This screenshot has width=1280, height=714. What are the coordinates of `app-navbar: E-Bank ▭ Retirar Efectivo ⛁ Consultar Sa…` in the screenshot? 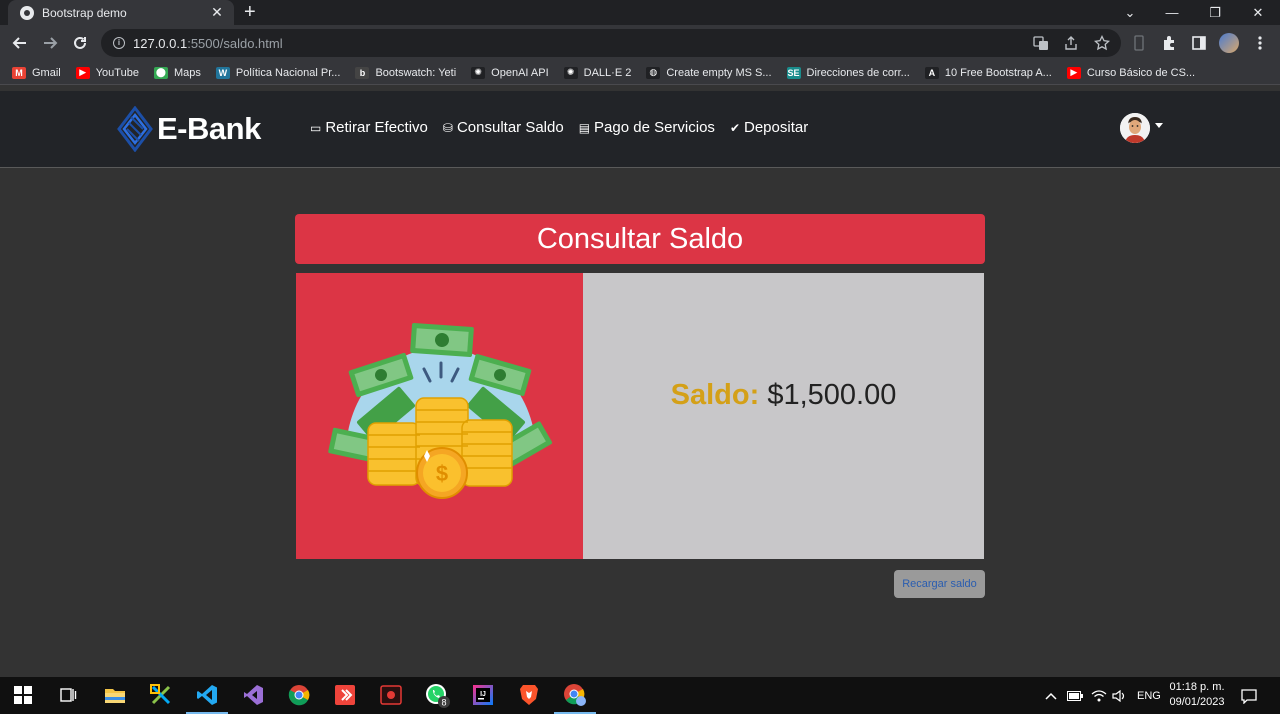 It's located at (640, 129).